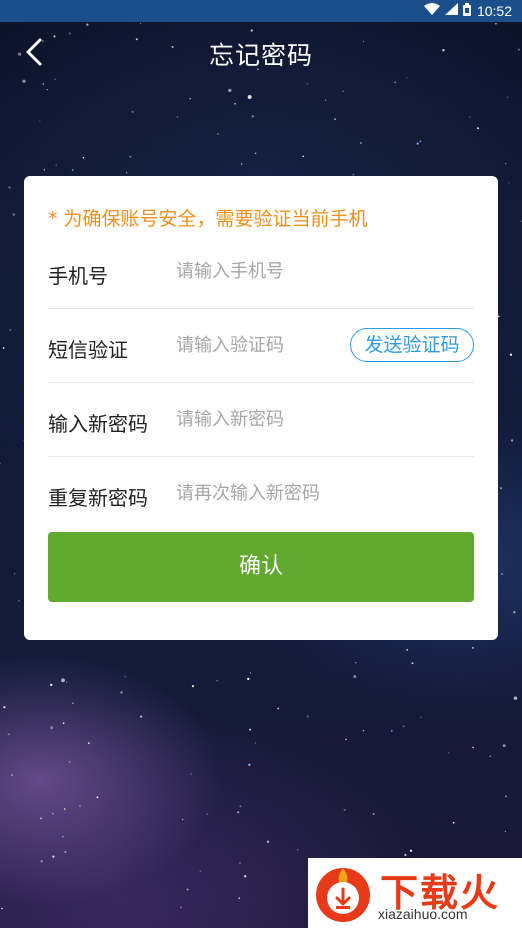 The height and width of the screenshot is (928, 522). I want to click on confirm-button: 确认, so click(261, 567).